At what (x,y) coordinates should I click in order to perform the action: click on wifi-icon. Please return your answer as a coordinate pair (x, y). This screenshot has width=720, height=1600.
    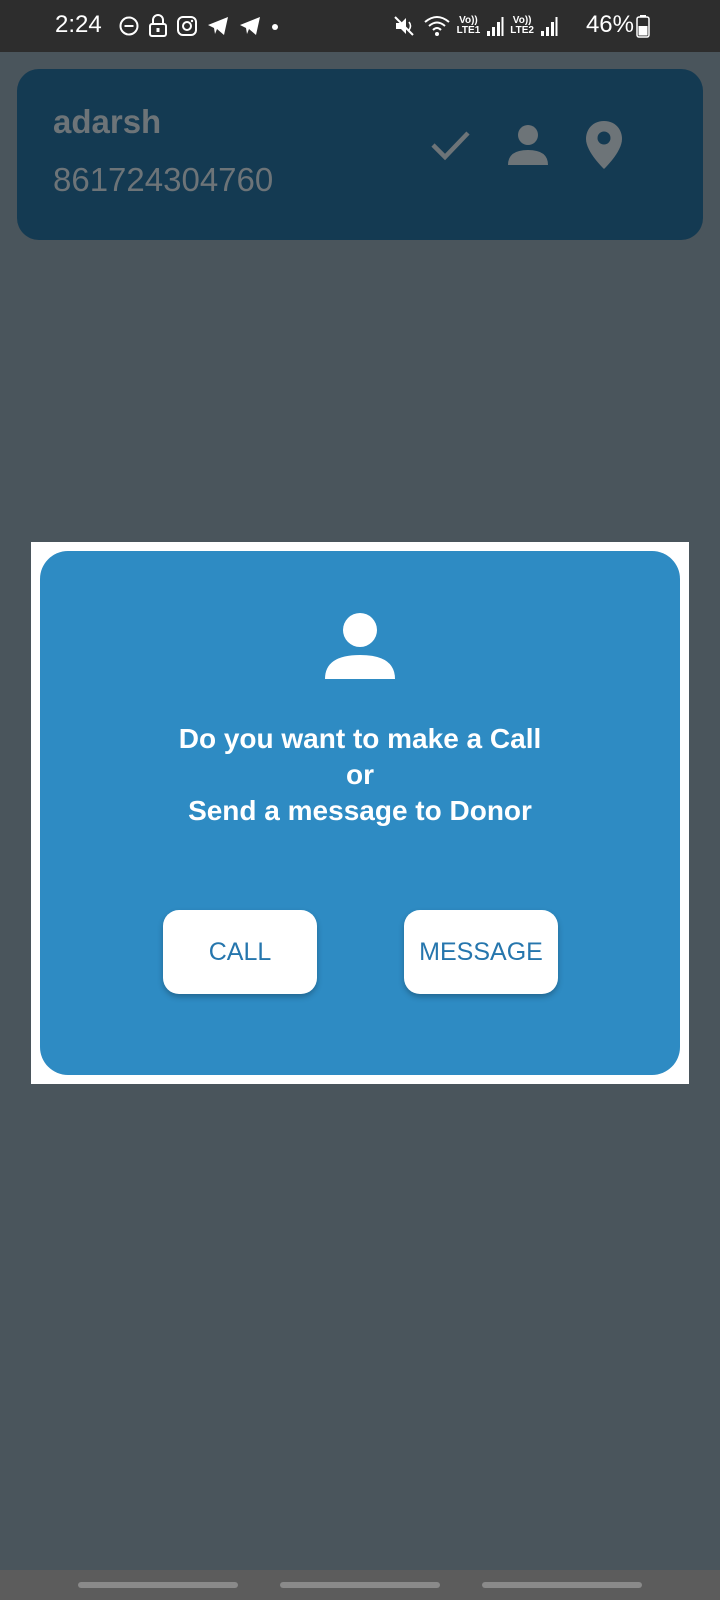
    Looking at the image, I should click on (436, 26).